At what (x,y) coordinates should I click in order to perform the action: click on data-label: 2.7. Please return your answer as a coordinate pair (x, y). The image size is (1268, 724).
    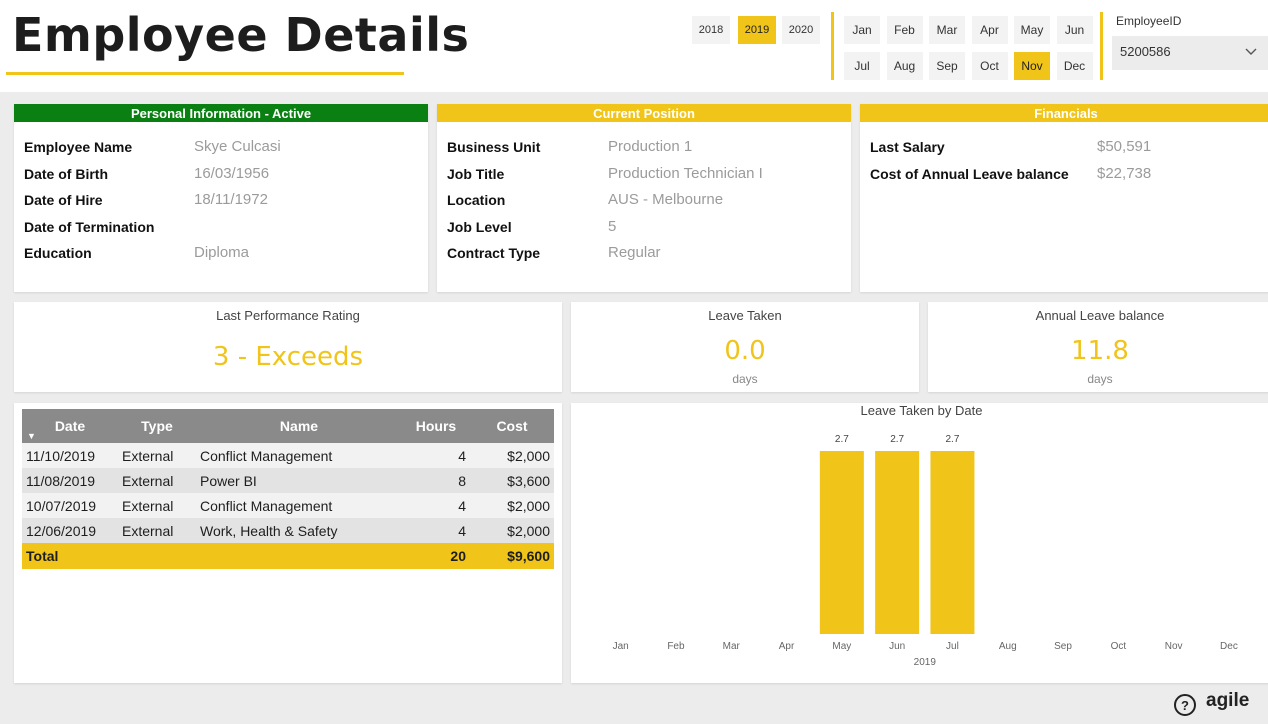
    Looking at the image, I should click on (842, 439).